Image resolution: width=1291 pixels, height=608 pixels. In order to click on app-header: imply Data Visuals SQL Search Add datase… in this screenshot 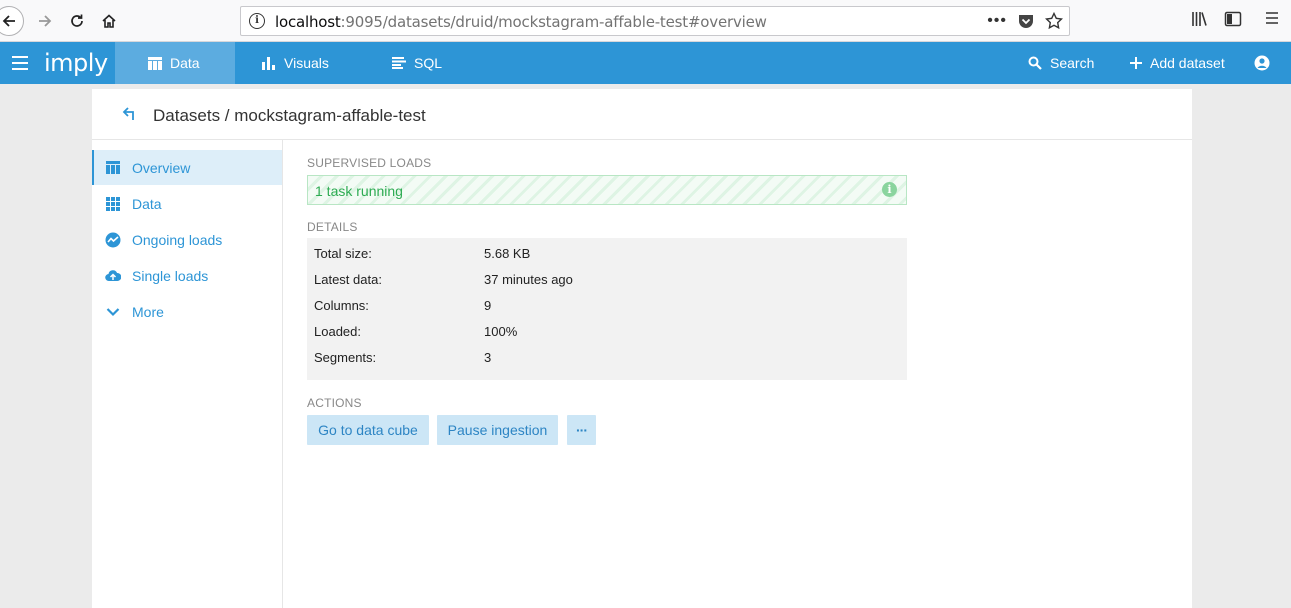, I will do `click(645, 63)`.